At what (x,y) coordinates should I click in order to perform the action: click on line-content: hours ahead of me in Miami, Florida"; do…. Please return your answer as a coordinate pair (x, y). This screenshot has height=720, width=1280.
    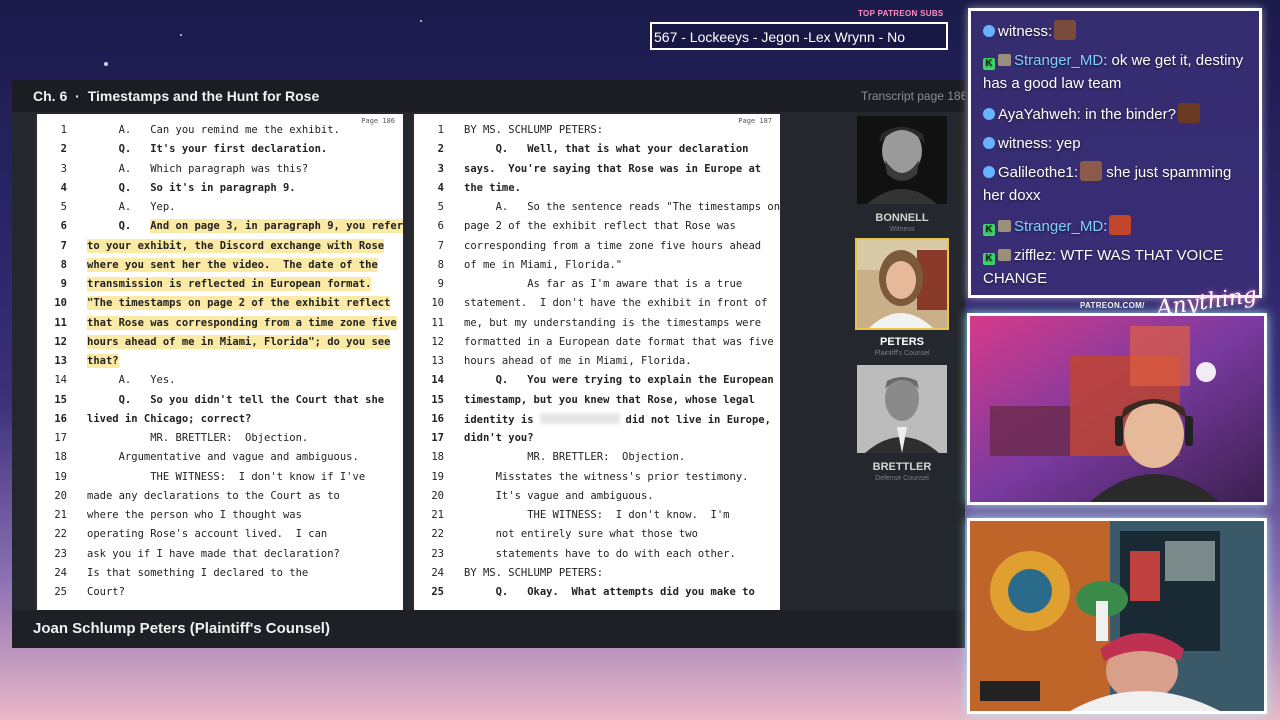
    Looking at the image, I should click on (239, 341).